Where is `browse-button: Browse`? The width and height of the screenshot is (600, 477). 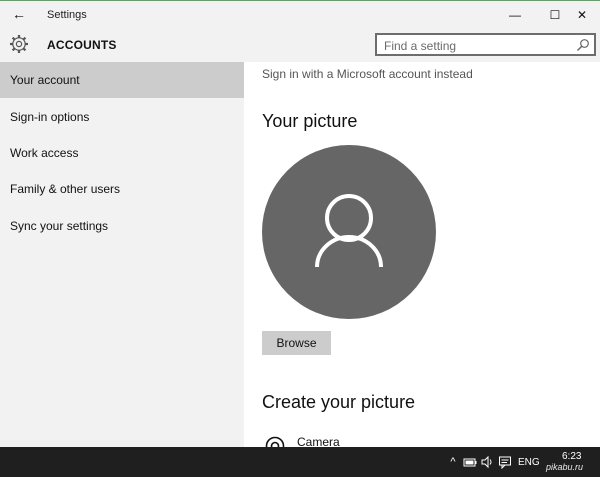 browse-button: Browse is located at coordinates (296, 343).